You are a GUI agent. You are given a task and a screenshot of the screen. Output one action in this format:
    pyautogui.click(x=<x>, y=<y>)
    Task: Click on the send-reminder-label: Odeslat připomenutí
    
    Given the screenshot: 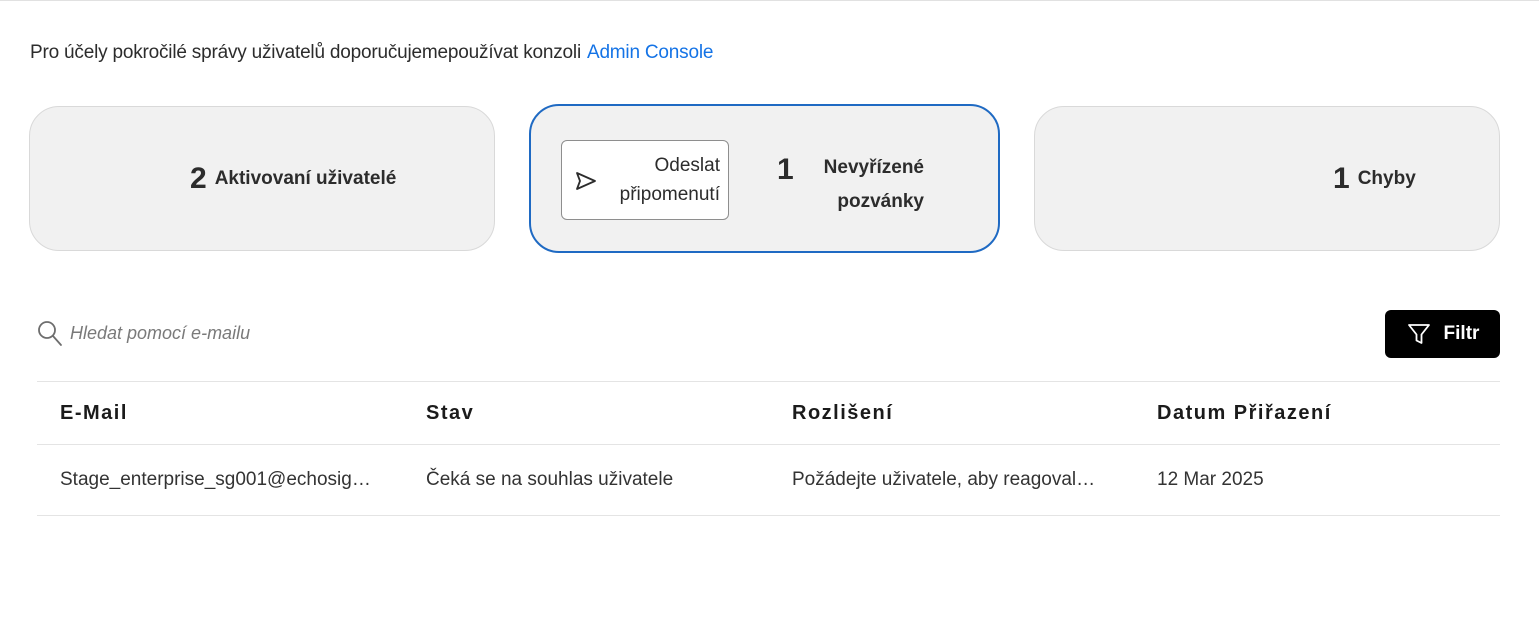 What is the action you would take?
    pyautogui.click(x=670, y=180)
    